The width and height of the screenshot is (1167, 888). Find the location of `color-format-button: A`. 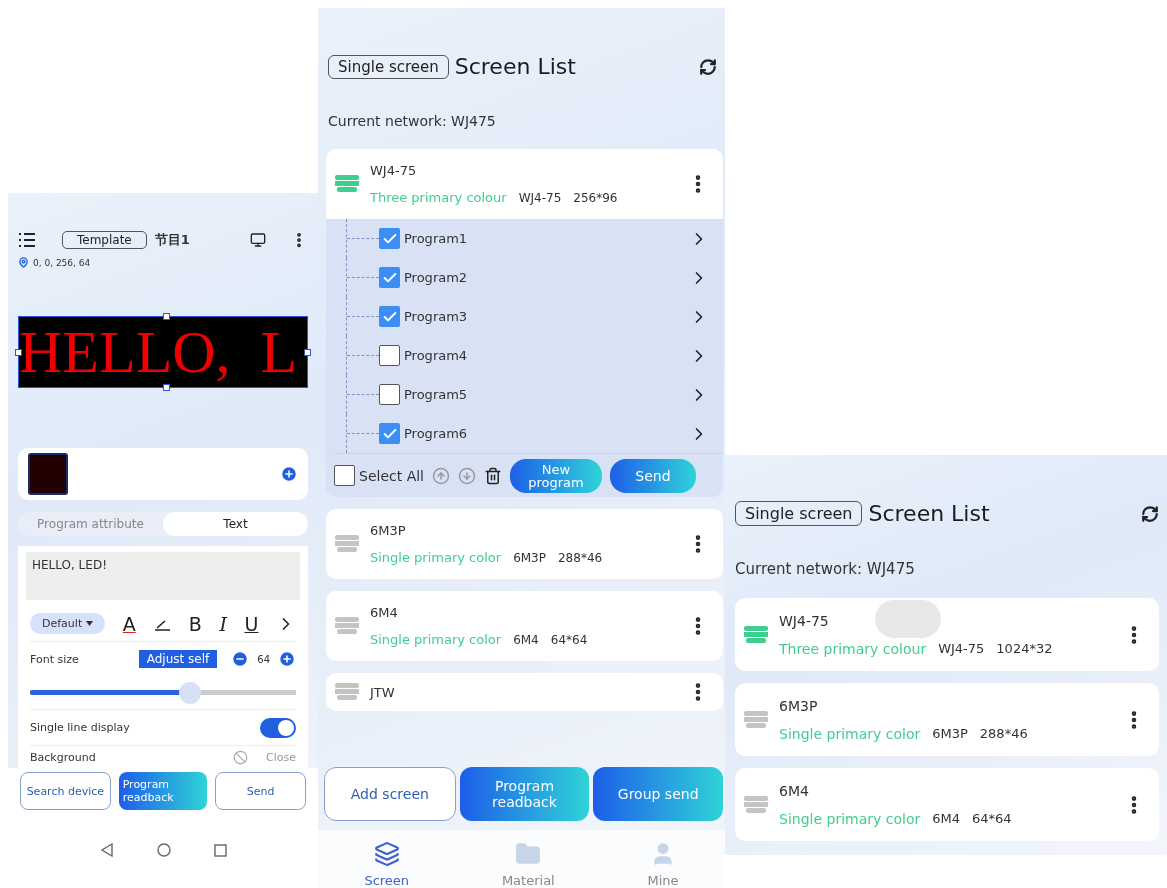

color-format-button: A is located at coordinates (129, 623).